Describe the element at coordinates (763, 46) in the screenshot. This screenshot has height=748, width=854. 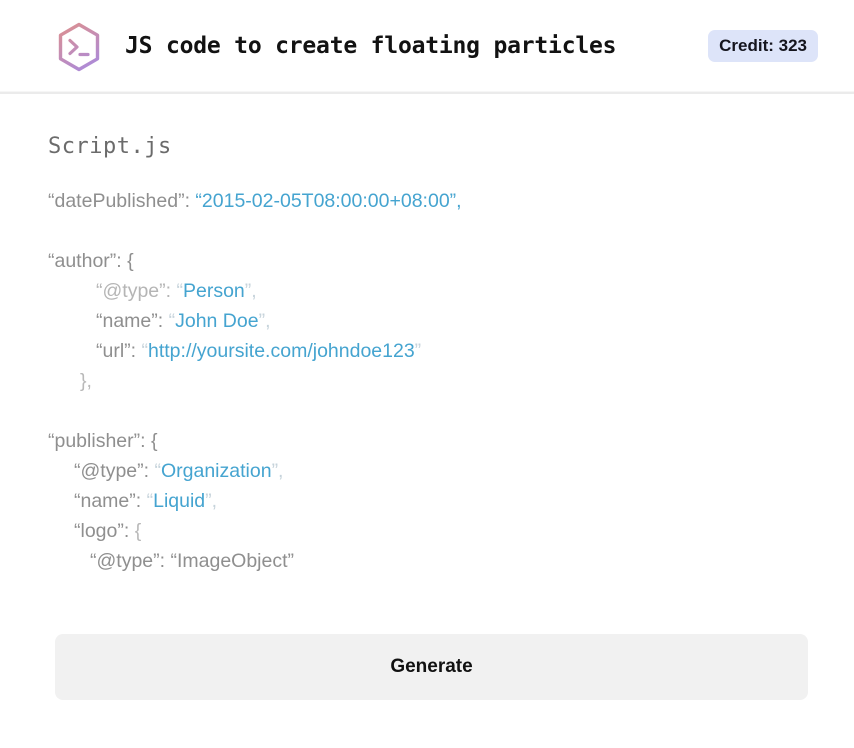
I see `credit-badge: Credit: 323` at that location.